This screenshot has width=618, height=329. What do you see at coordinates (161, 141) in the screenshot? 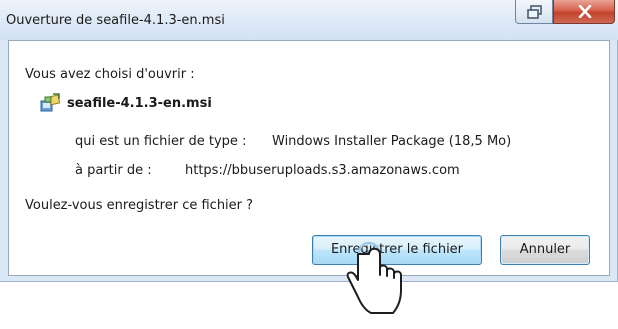
I see `file-type-label: qui est un fichier de type :` at bounding box center [161, 141].